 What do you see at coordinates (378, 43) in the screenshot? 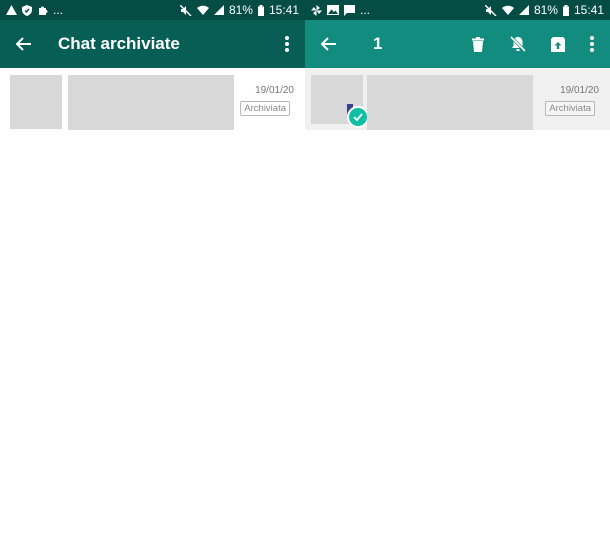
I see `selected-count: 1` at bounding box center [378, 43].